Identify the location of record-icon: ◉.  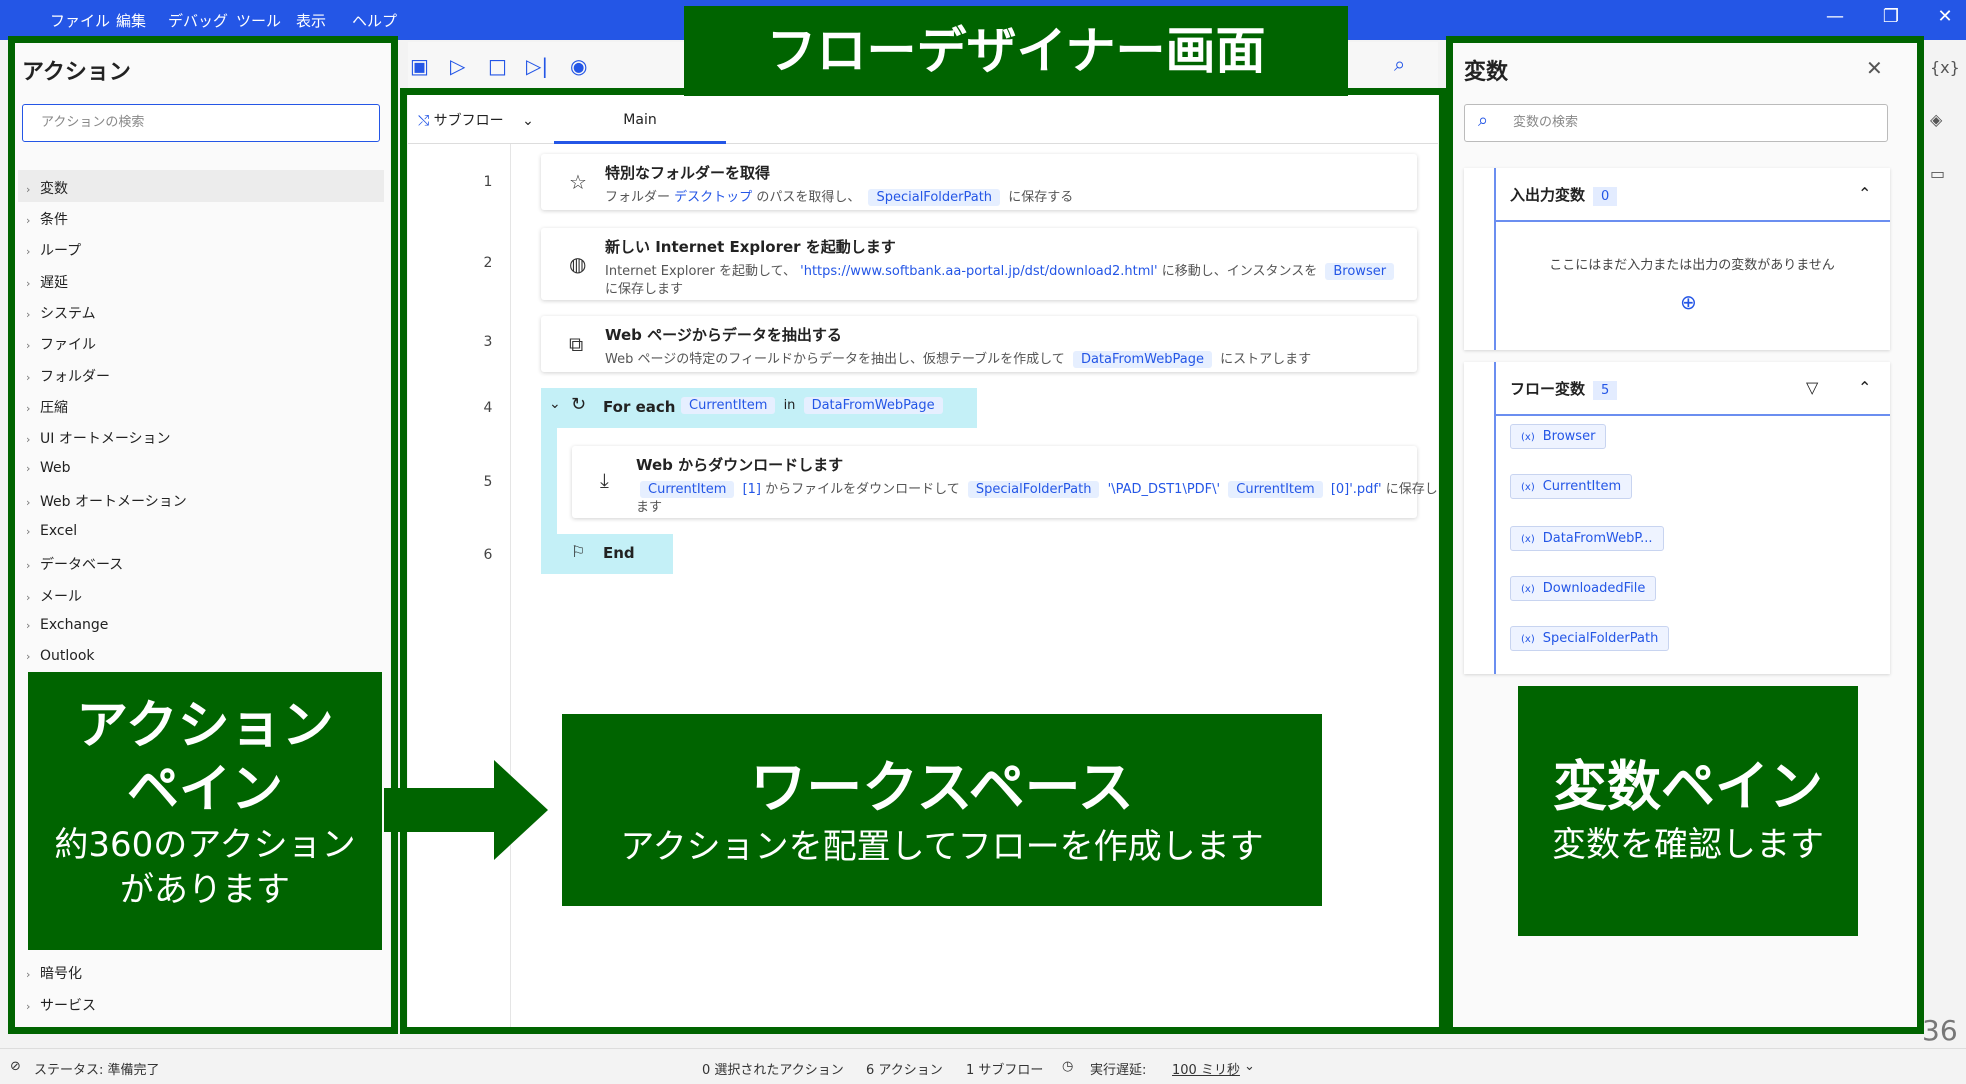
(578, 66).